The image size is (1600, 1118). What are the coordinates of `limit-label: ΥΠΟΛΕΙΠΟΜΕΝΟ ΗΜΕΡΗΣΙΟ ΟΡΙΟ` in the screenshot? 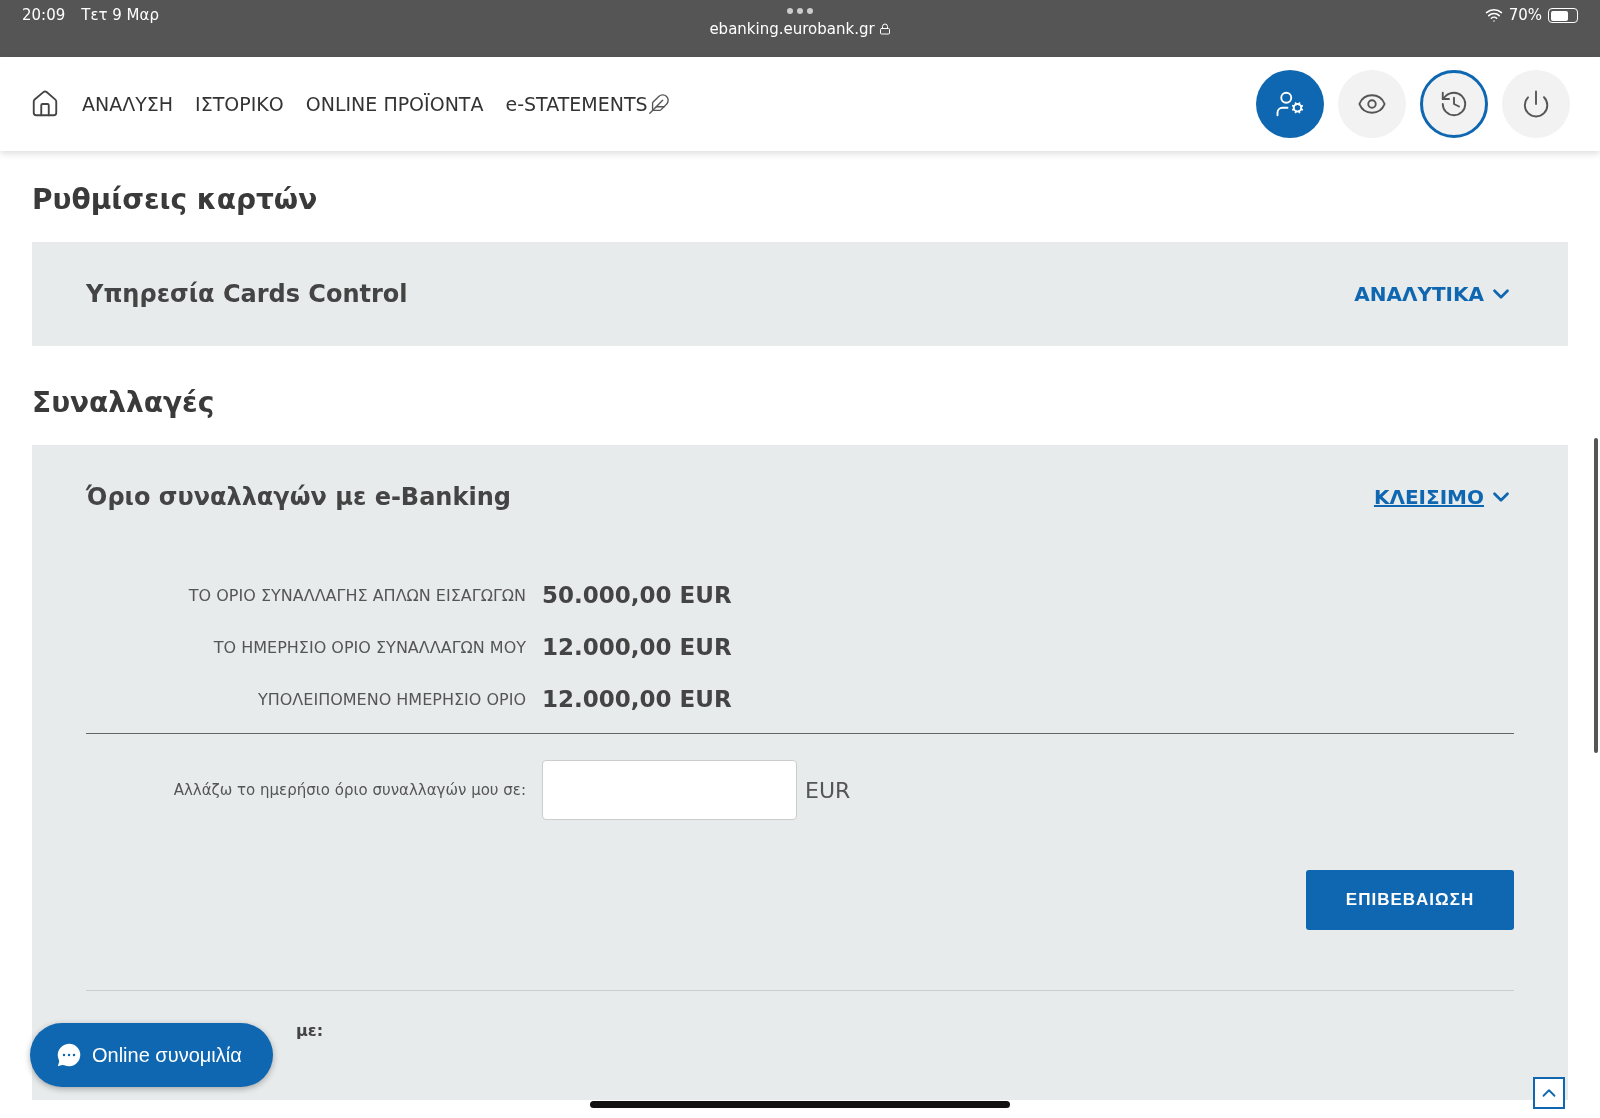 It's located at (391, 699).